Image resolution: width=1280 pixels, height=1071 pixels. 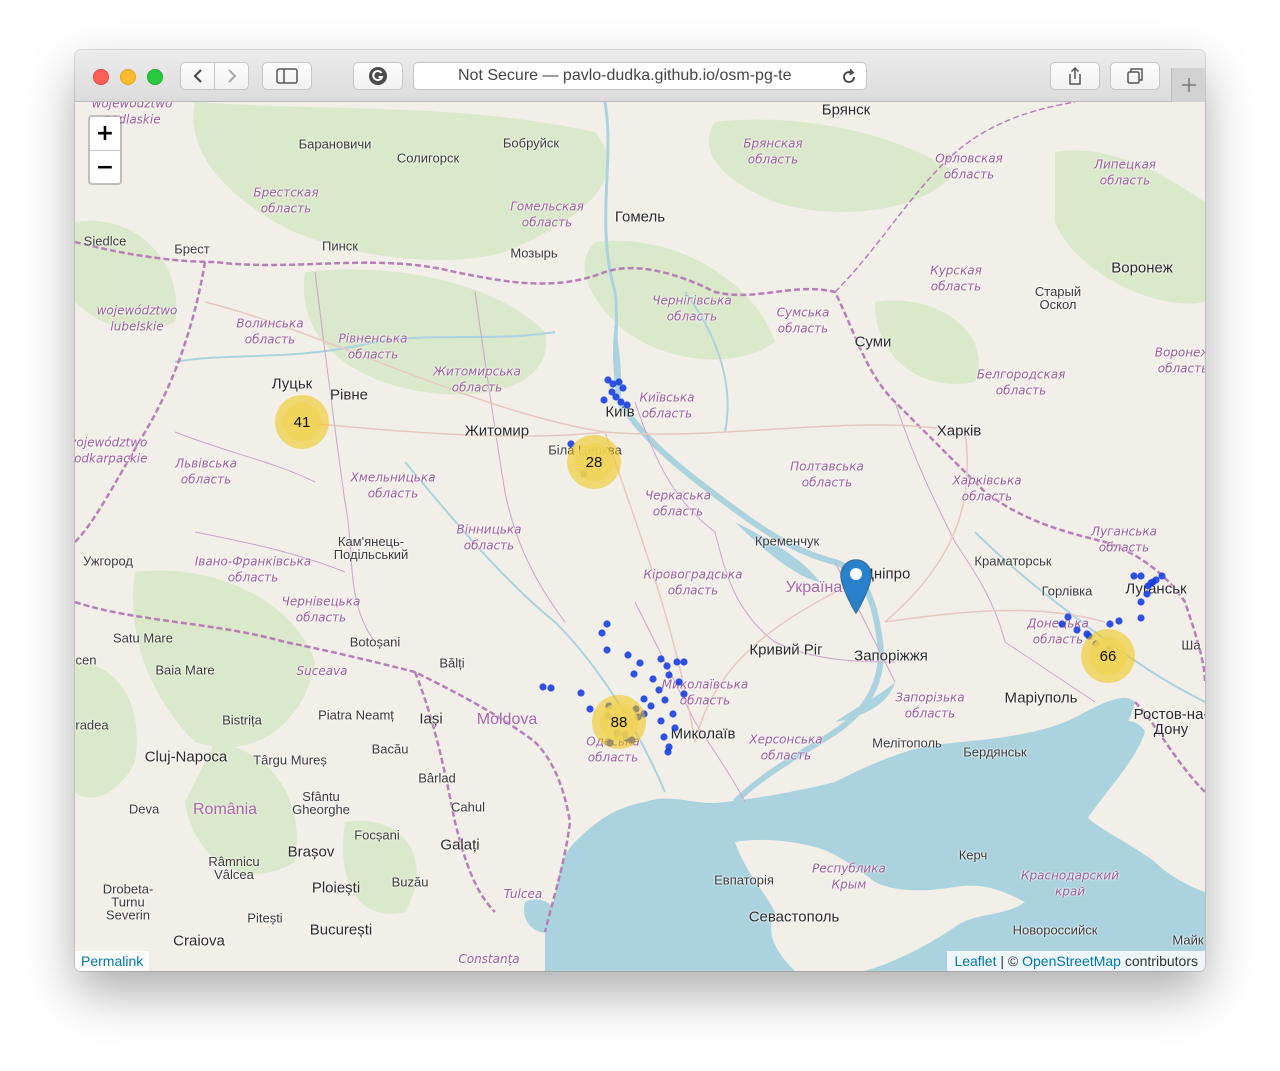 I want to click on cluster-marker: 41, so click(x=302, y=422).